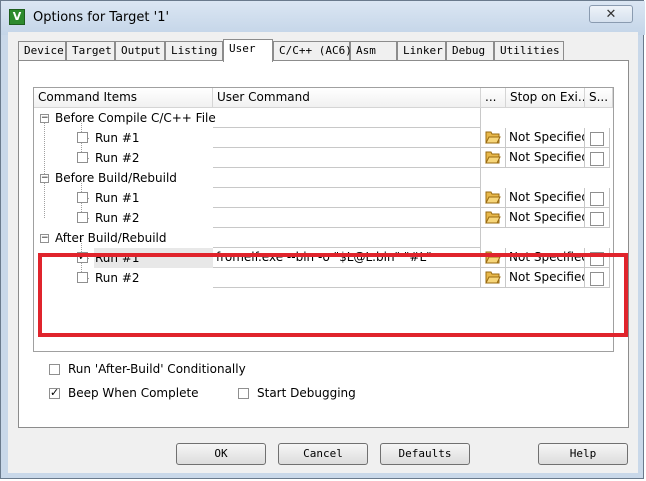 This screenshot has height=481, width=646. Describe the element at coordinates (312, 51) in the screenshot. I see `tab-cpp-ac6: C/C++ (AC6)` at that location.